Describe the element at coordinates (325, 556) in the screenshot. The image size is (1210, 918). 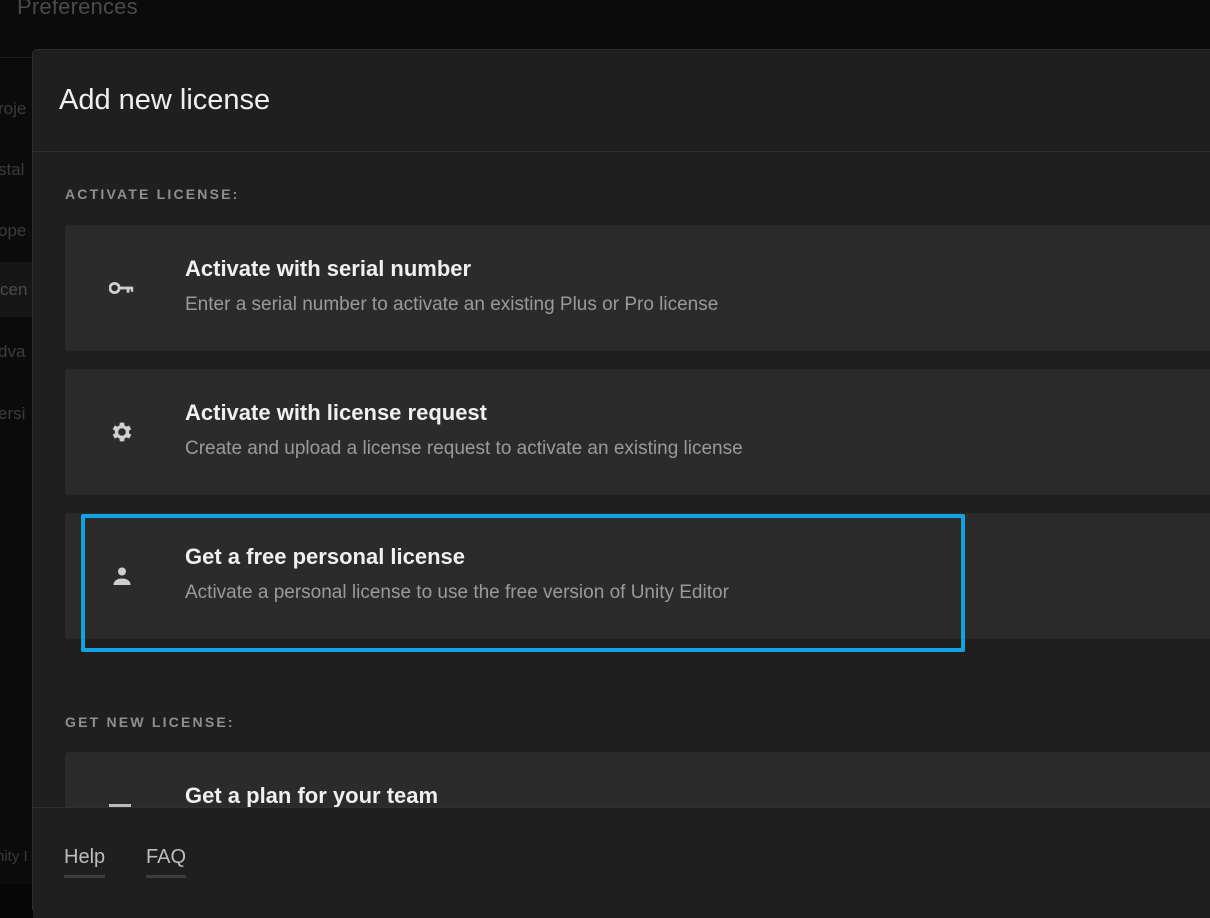
I see `option-title: Get a free personal license` at that location.